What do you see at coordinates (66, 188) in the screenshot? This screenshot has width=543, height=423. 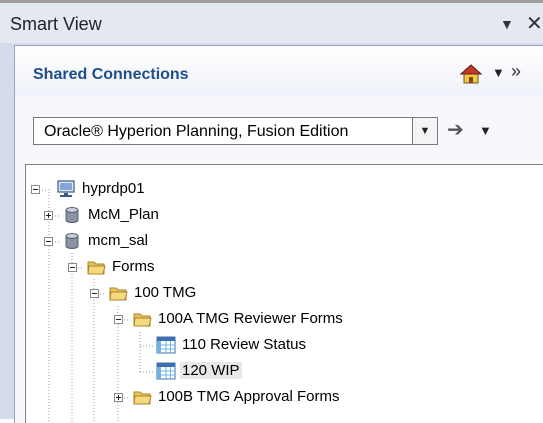 I see `server-icon` at bounding box center [66, 188].